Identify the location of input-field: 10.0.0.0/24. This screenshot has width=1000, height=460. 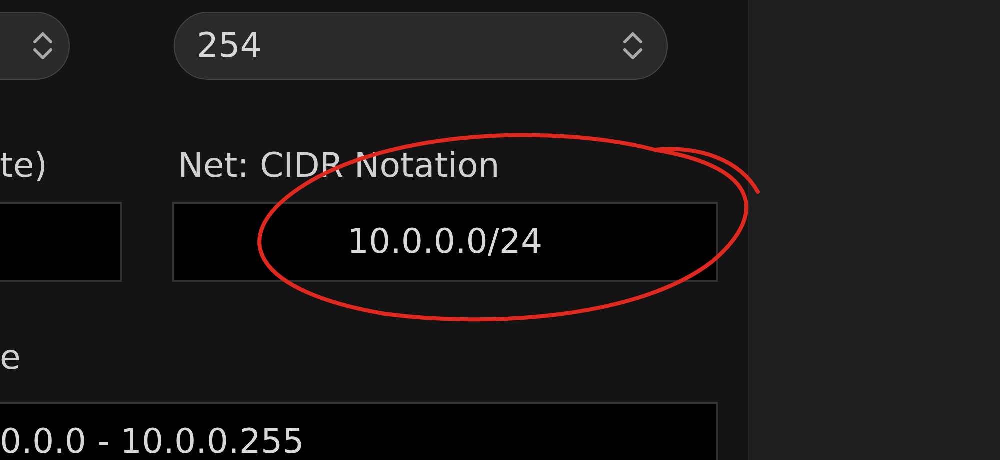
(445, 242).